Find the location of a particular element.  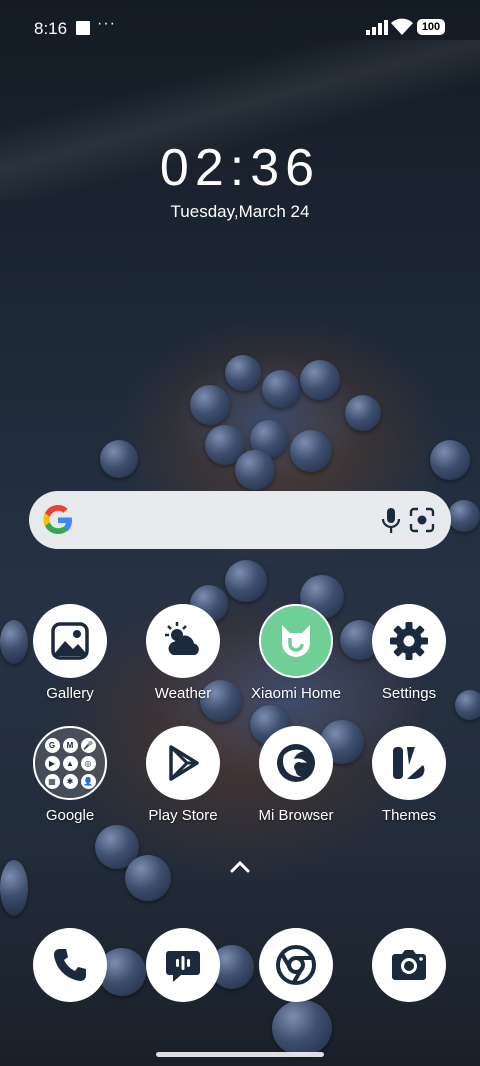

folder-item-icon: 🎤 is located at coordinates (88, 745).